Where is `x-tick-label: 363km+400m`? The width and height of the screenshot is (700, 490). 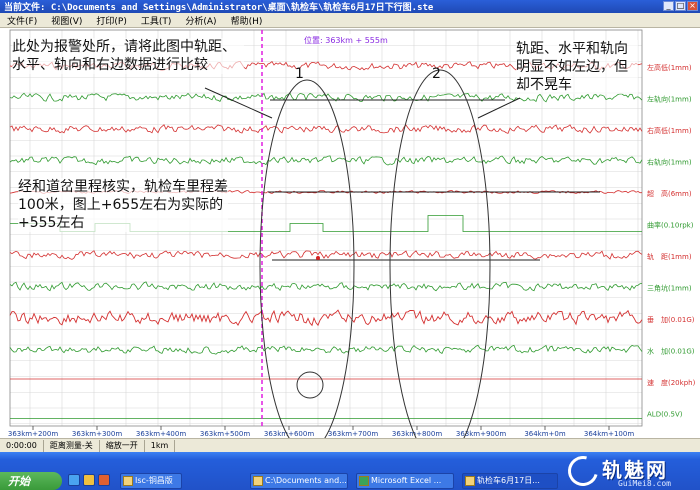
x-tick-label: 363km+400m is located at coordinates (161, 434).